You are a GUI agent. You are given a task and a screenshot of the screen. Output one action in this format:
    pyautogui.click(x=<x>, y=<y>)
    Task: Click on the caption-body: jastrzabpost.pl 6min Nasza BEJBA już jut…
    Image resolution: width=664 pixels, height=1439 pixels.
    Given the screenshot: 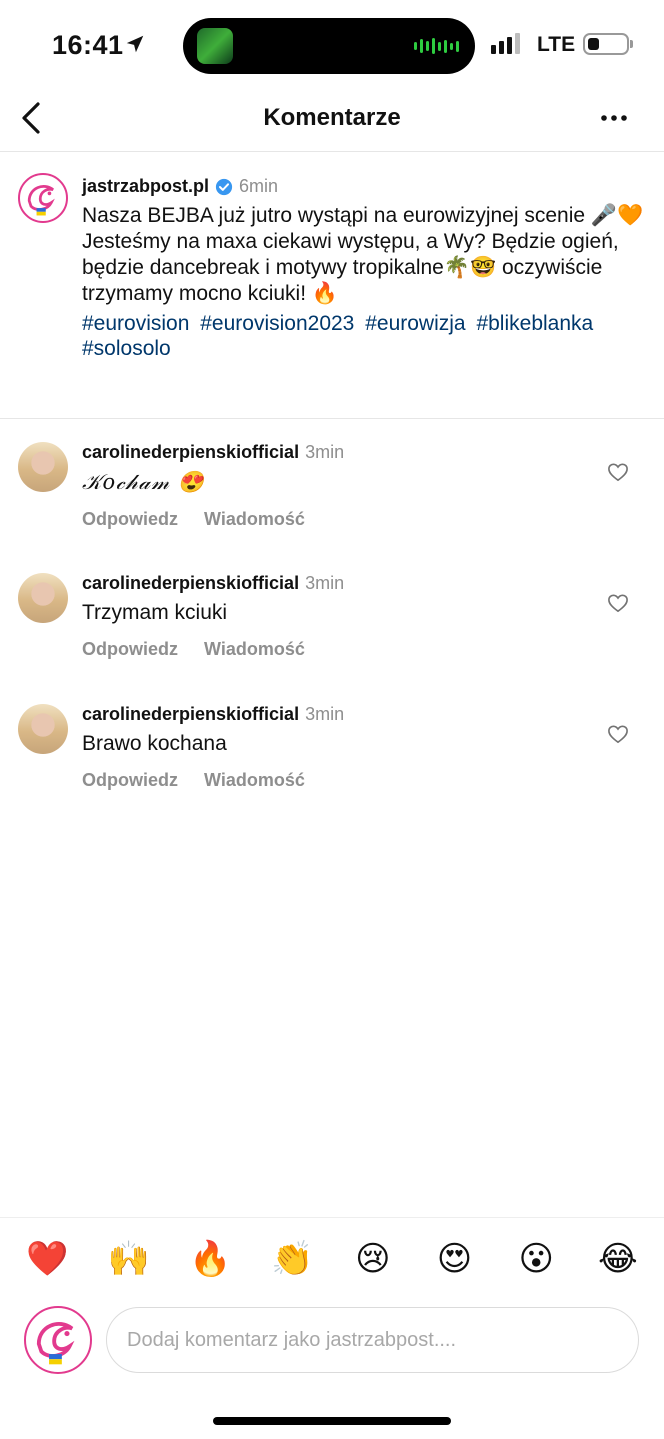 What is the action you would take?
    pyautogui.click(x=364, y=268)
    